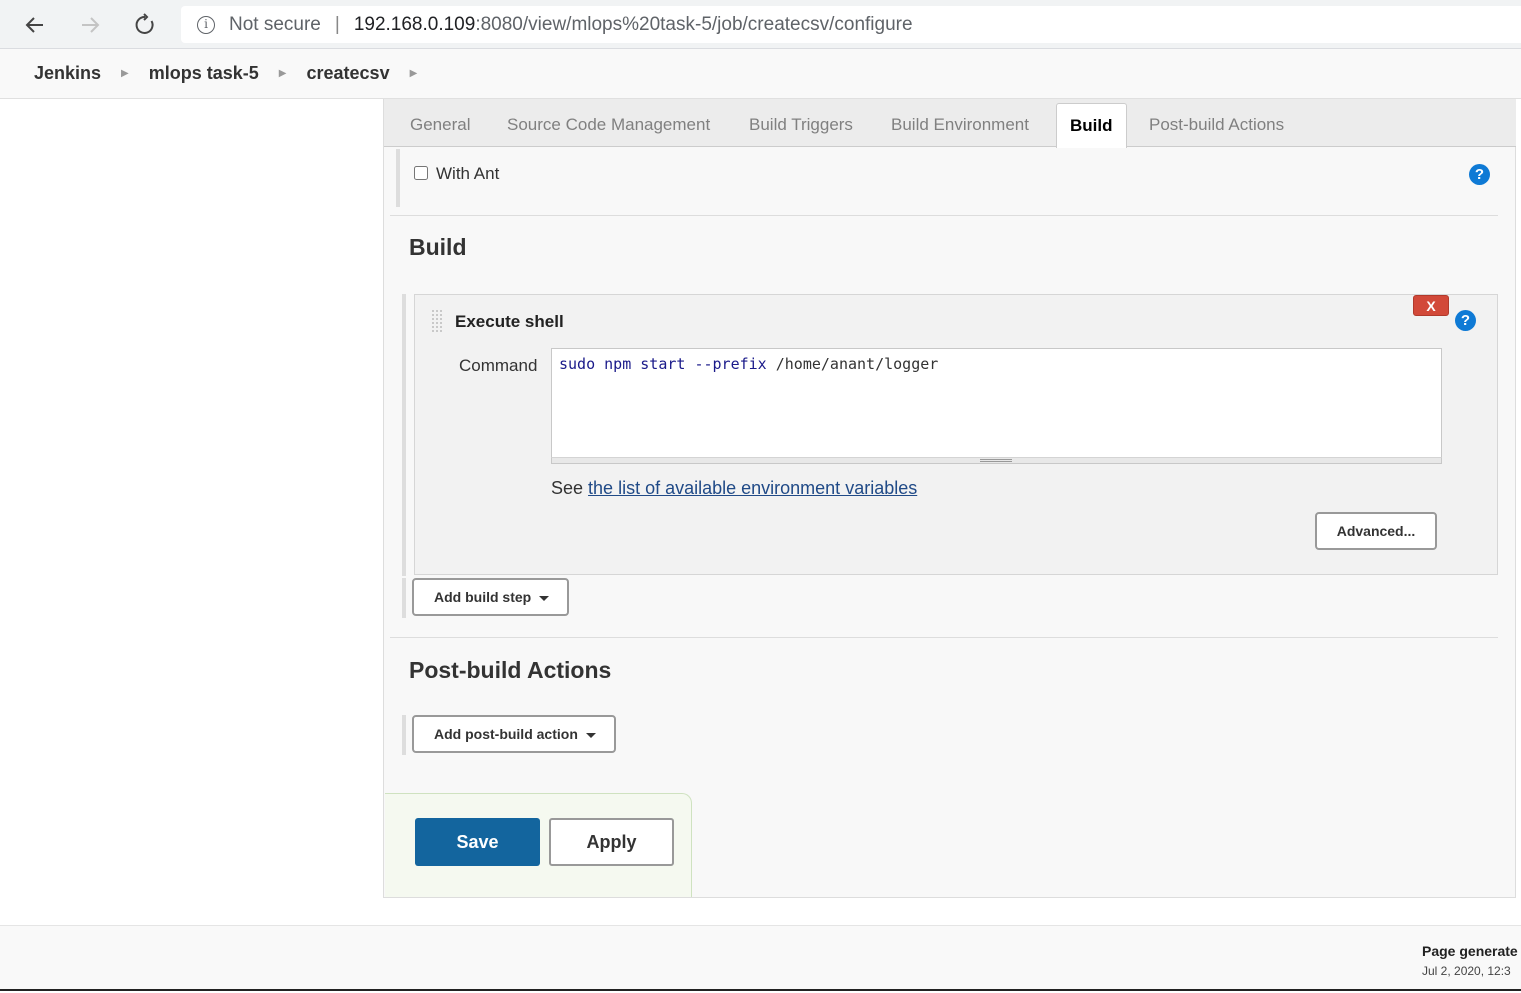 This screenshot has width=1521, height=993. Describe the element at coordinates (611, 842) in the screenshot. I see `apply-button: Apply` at that location.